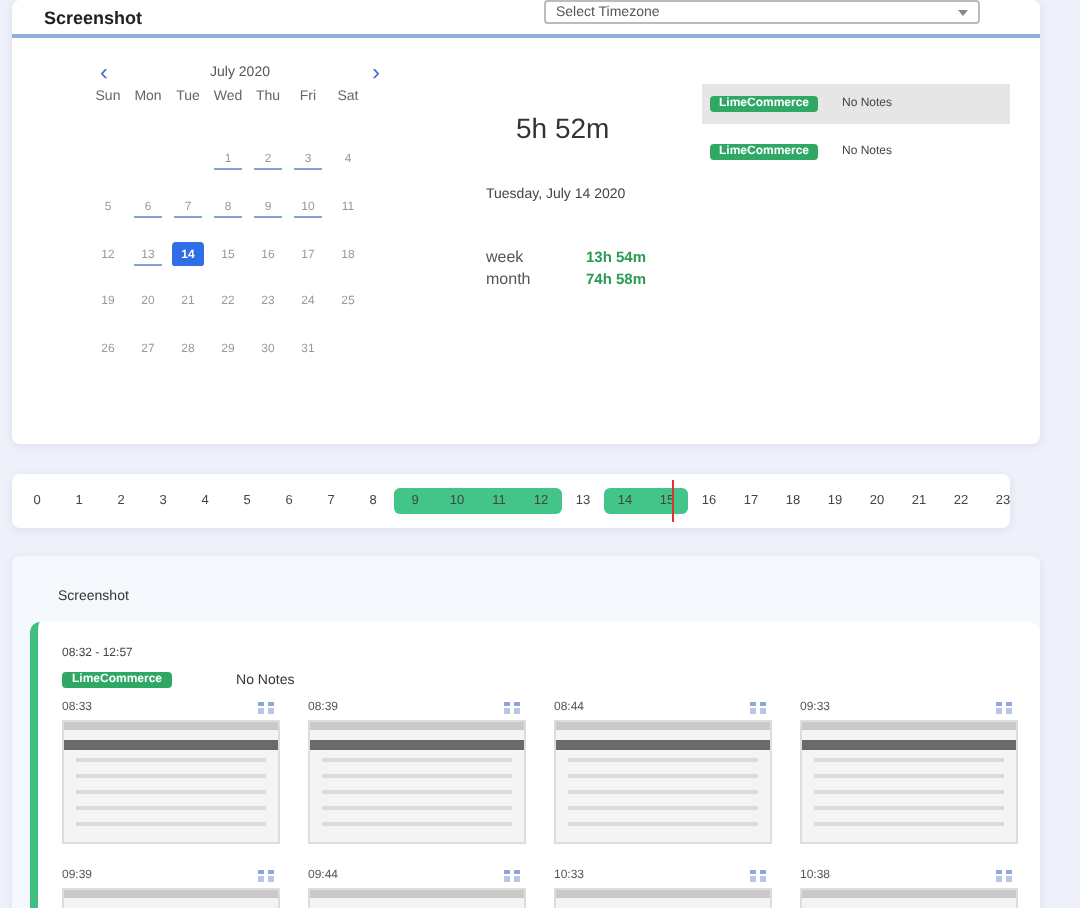  Describe the element at coordinates (509, 279) in the screenshot. I see `stat-label: month` at that location.